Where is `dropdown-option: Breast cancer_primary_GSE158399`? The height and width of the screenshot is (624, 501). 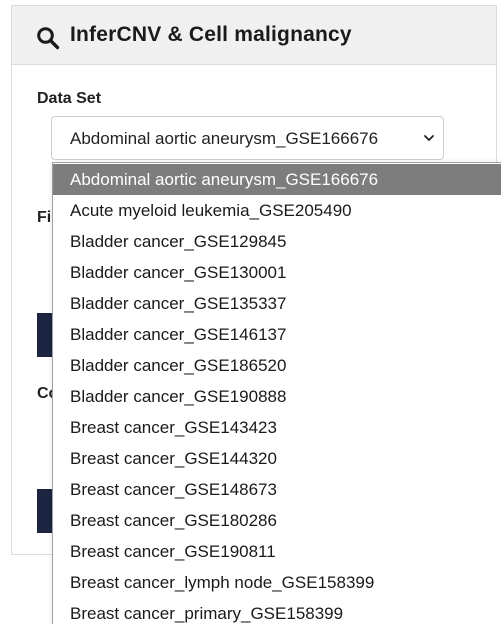 dropdown-option: Breast cancer_primary_GSE158399 is located at coordinates (277, 611).